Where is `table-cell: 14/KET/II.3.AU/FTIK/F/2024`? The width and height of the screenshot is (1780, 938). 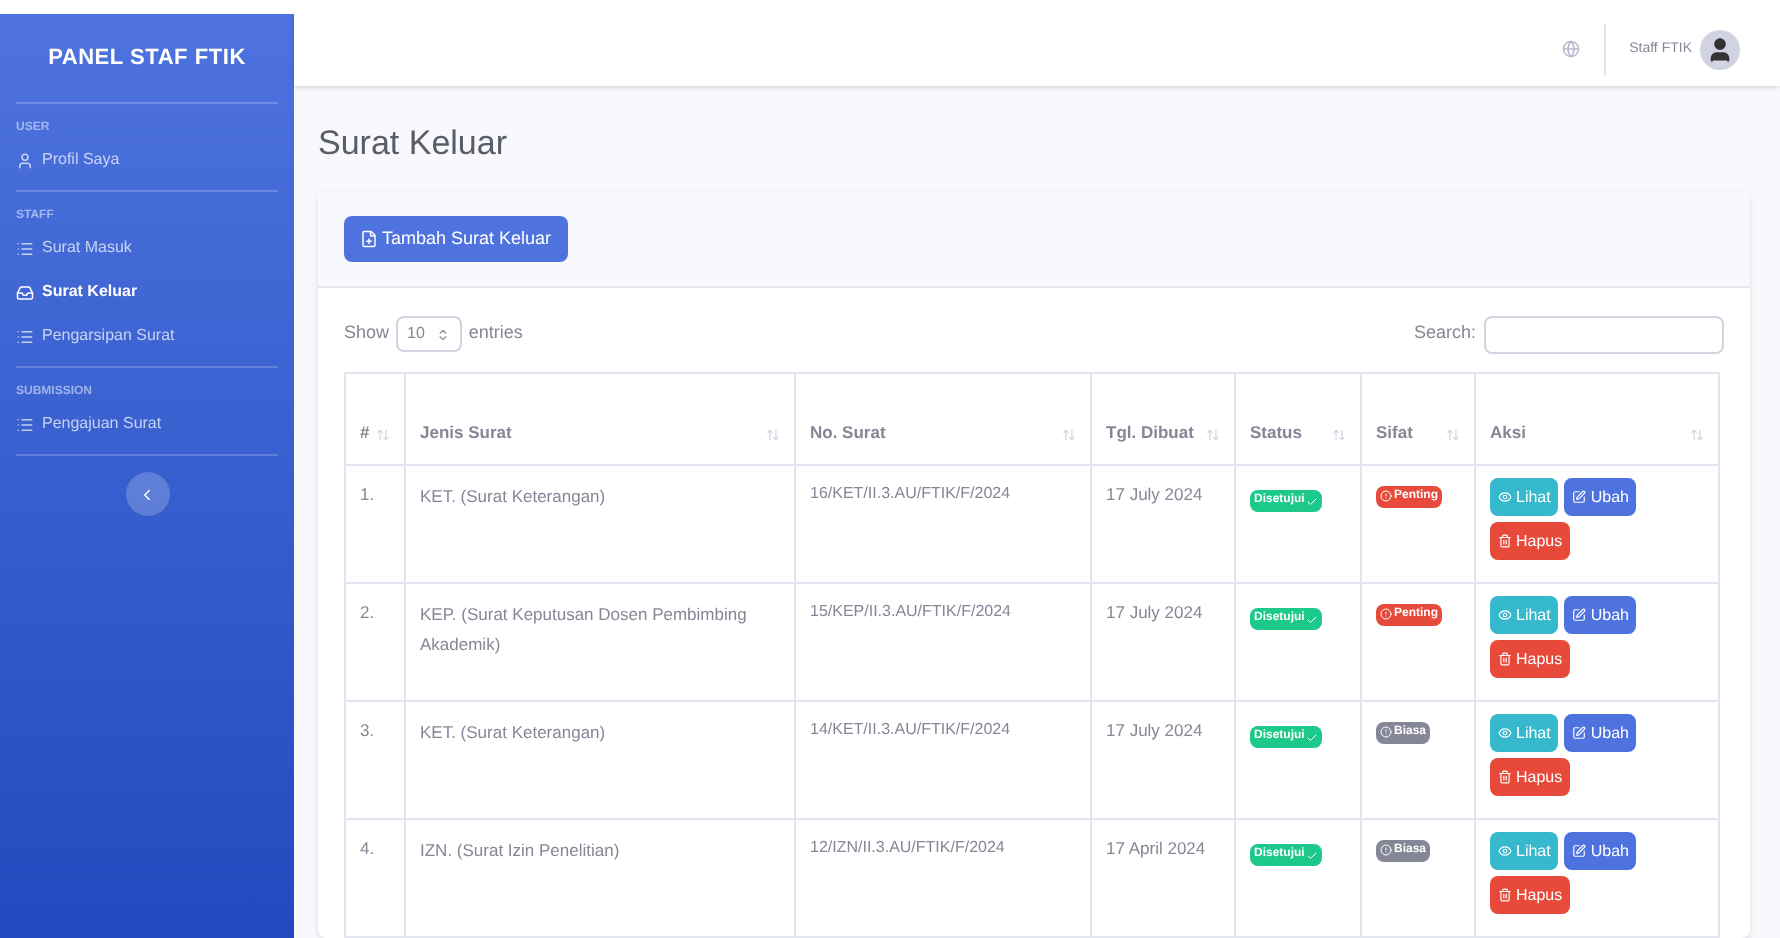 table-cell: 14/KET/II.3.AU/FTIK/F/2024 is located at coordinates (943, 760).